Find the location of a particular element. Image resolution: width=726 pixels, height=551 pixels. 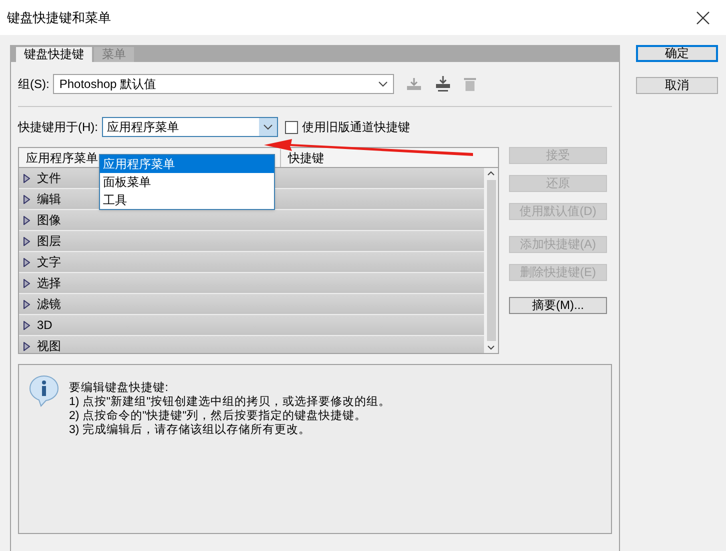

window-title: 键盘快捷键和菜单 is located at coordinates (59, 17).